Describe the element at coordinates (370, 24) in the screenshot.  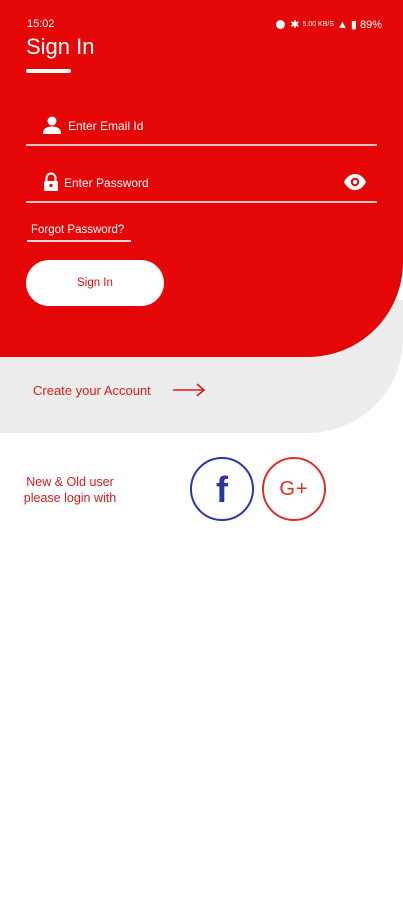
I see `battery-level: 89%` at that location.